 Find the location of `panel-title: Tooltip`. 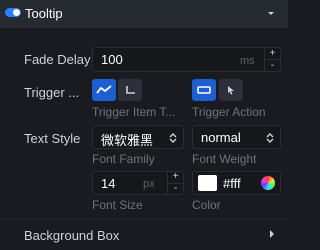

panel-title: Tooltip is located at coordinates (44, 13).